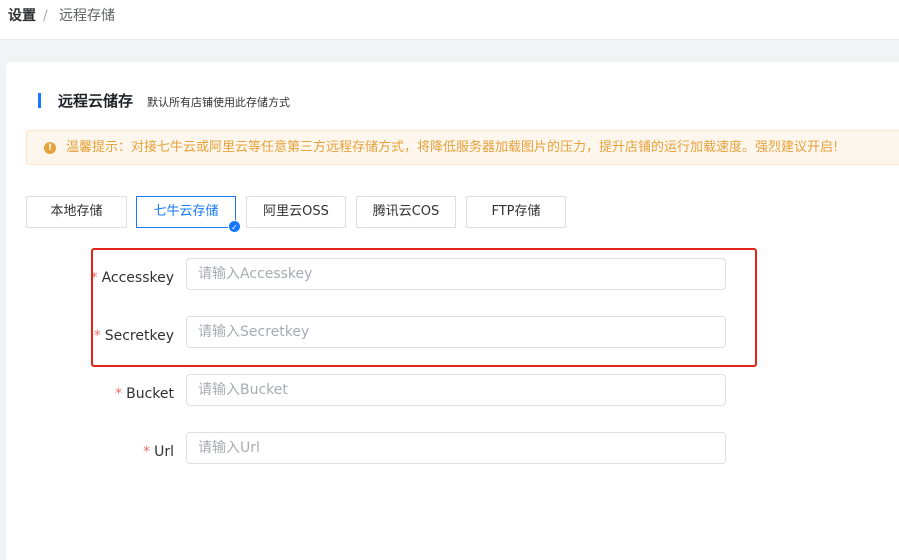  I want to click on breadcrumb-root: 设置, so click(22, 16).